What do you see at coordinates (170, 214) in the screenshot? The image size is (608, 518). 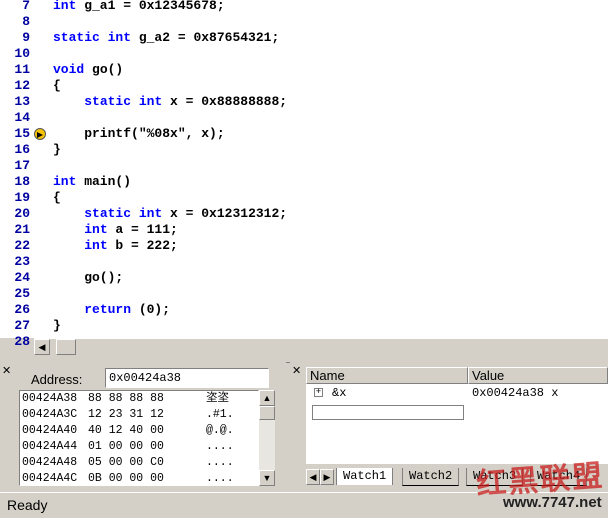 I see `code-text: static int x = 0x12312312;` at bounding box center [170, 214].